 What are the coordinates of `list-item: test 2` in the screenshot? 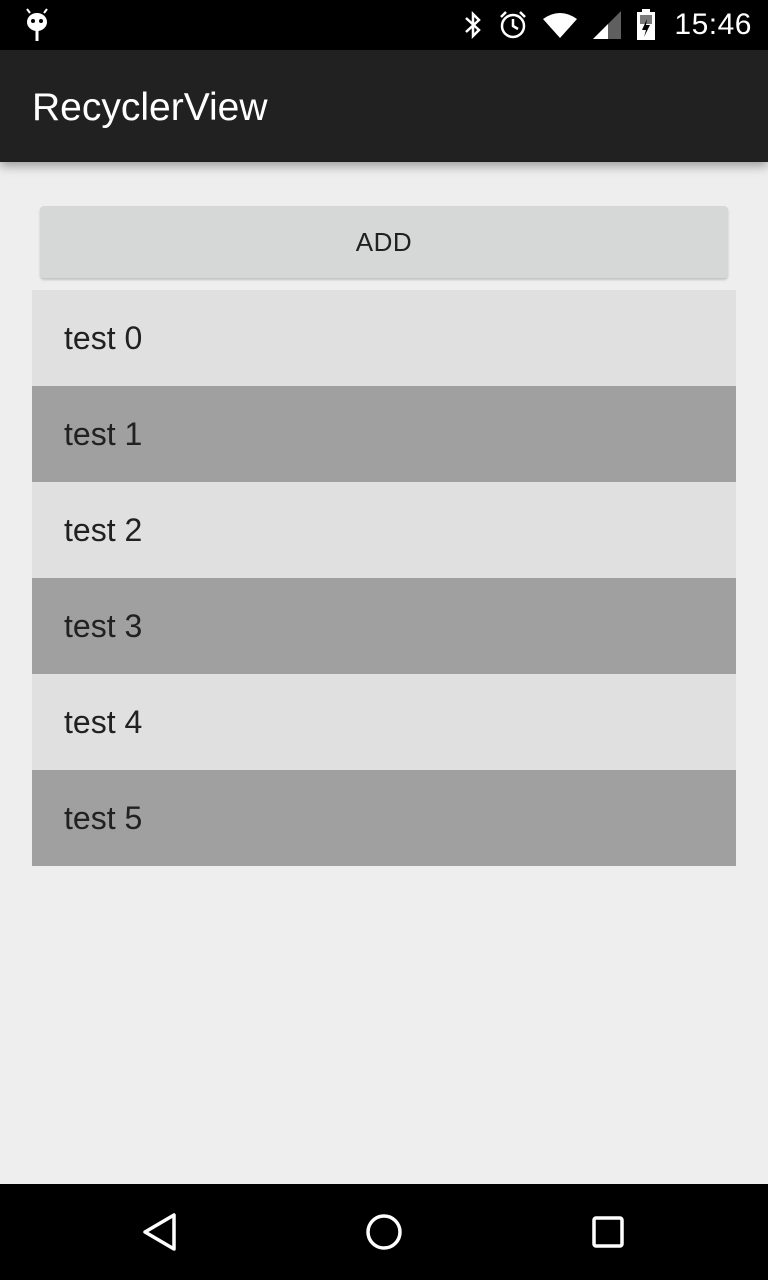 It's located at (384, 530).